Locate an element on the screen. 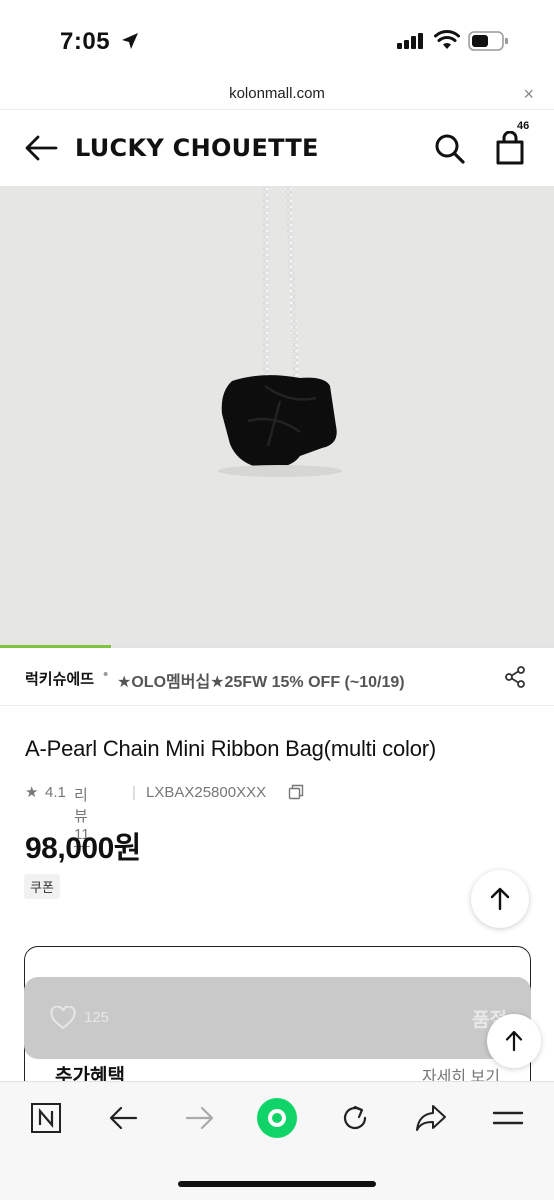 The width and height of the screenshot is (554, 1200). status-bar: 7:05 is located at coordinates (277, 40).